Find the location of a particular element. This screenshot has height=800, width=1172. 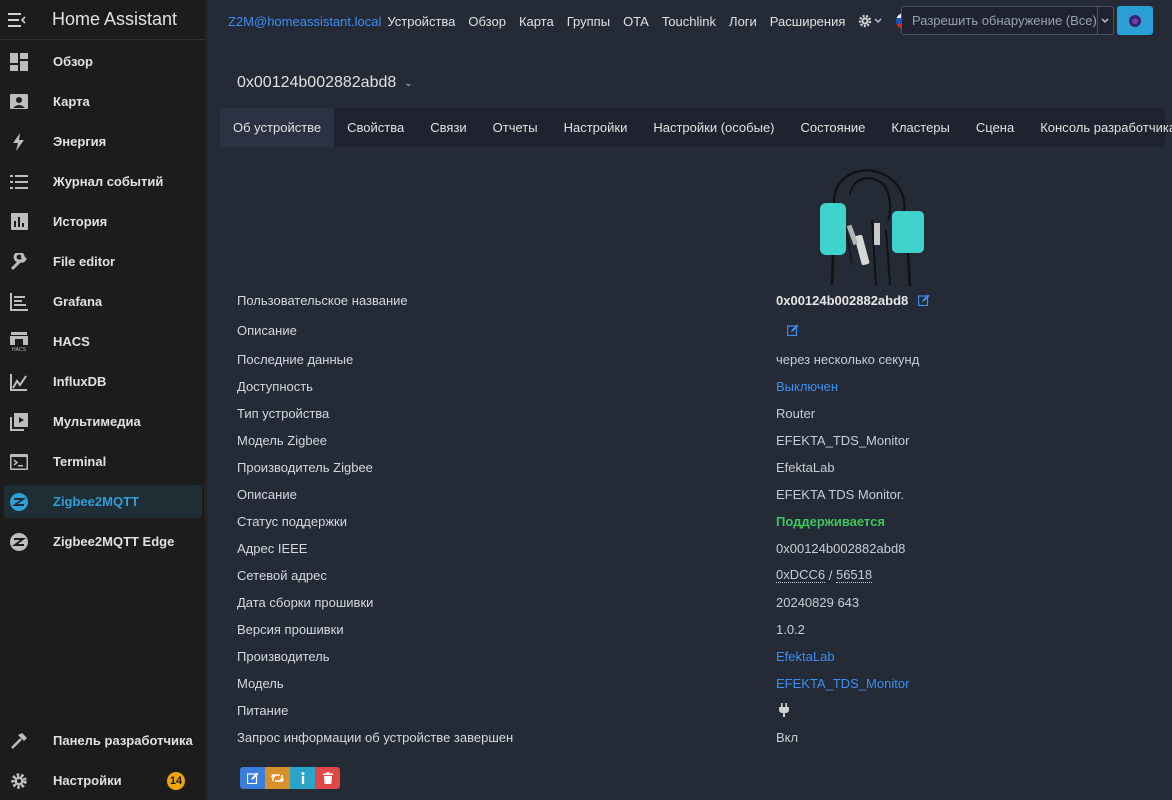

retweet-icon is located at coordinates (277, 778).